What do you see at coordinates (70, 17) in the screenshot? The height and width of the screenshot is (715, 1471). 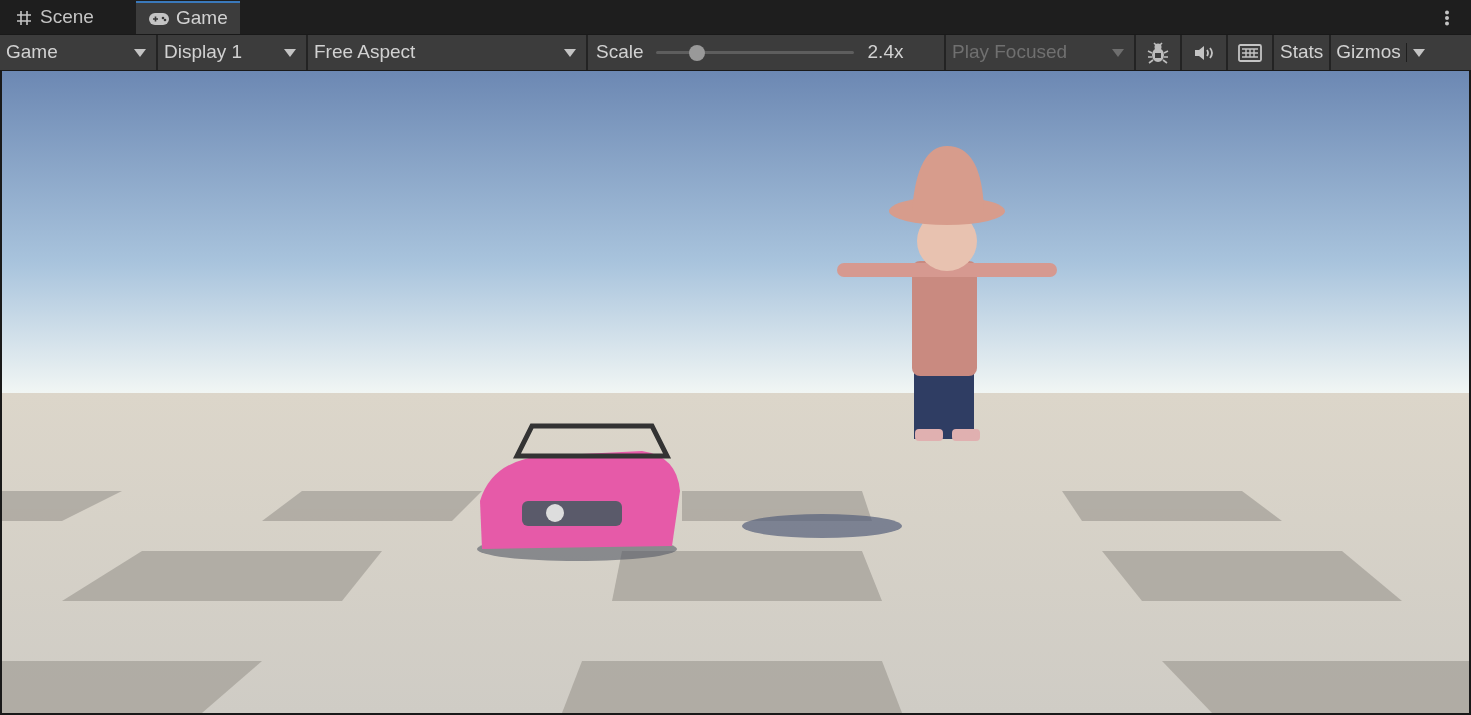 I see `tab: Scene` at bounding box center [70, 17].